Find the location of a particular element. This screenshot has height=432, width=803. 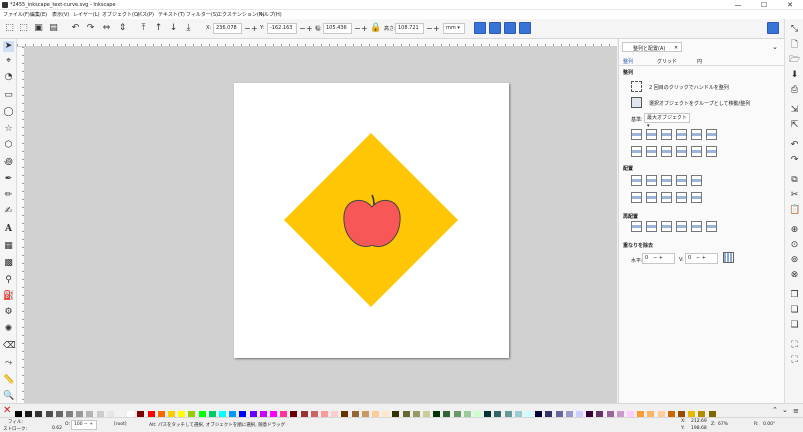

menu-help: ヘルプ(H) is located at coordinates (270, 14).